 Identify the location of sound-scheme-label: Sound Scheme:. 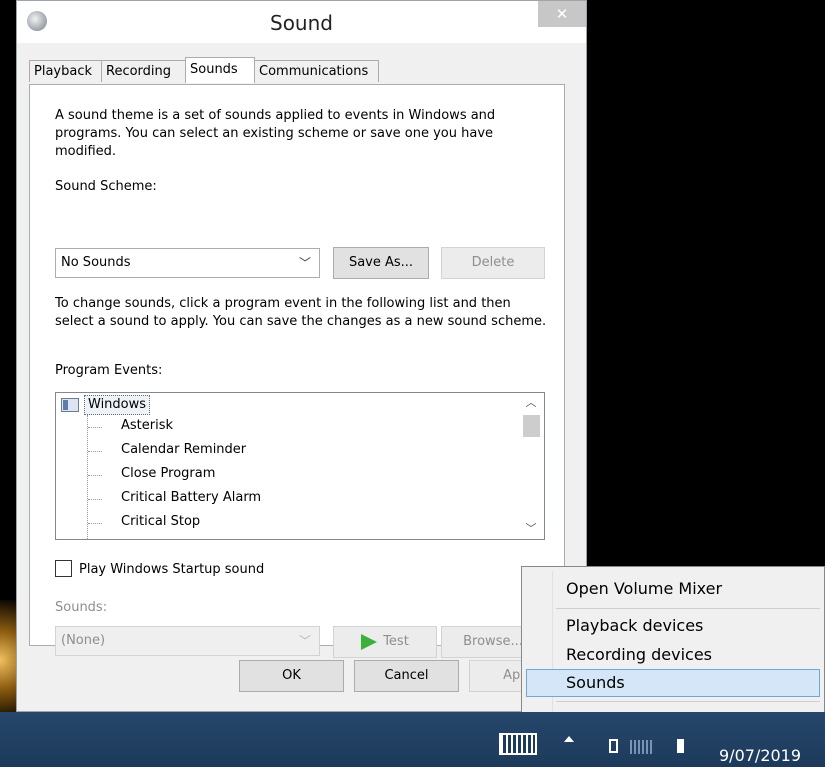
(106, 186).